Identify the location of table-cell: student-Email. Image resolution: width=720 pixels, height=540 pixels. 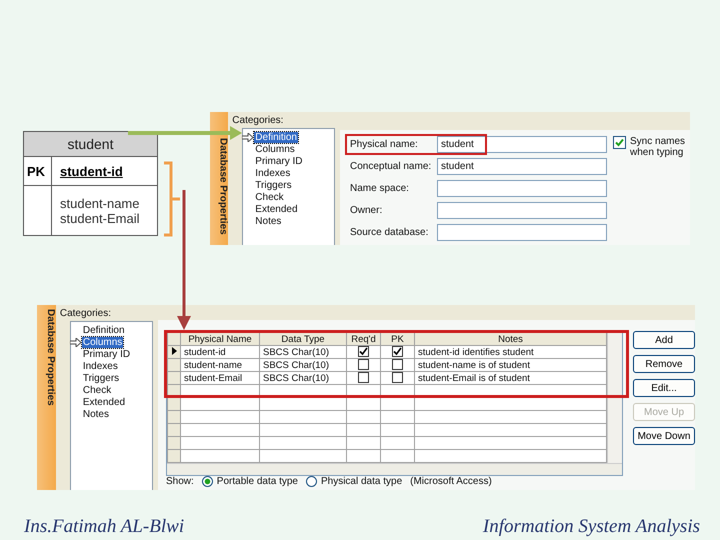
(220, 378).